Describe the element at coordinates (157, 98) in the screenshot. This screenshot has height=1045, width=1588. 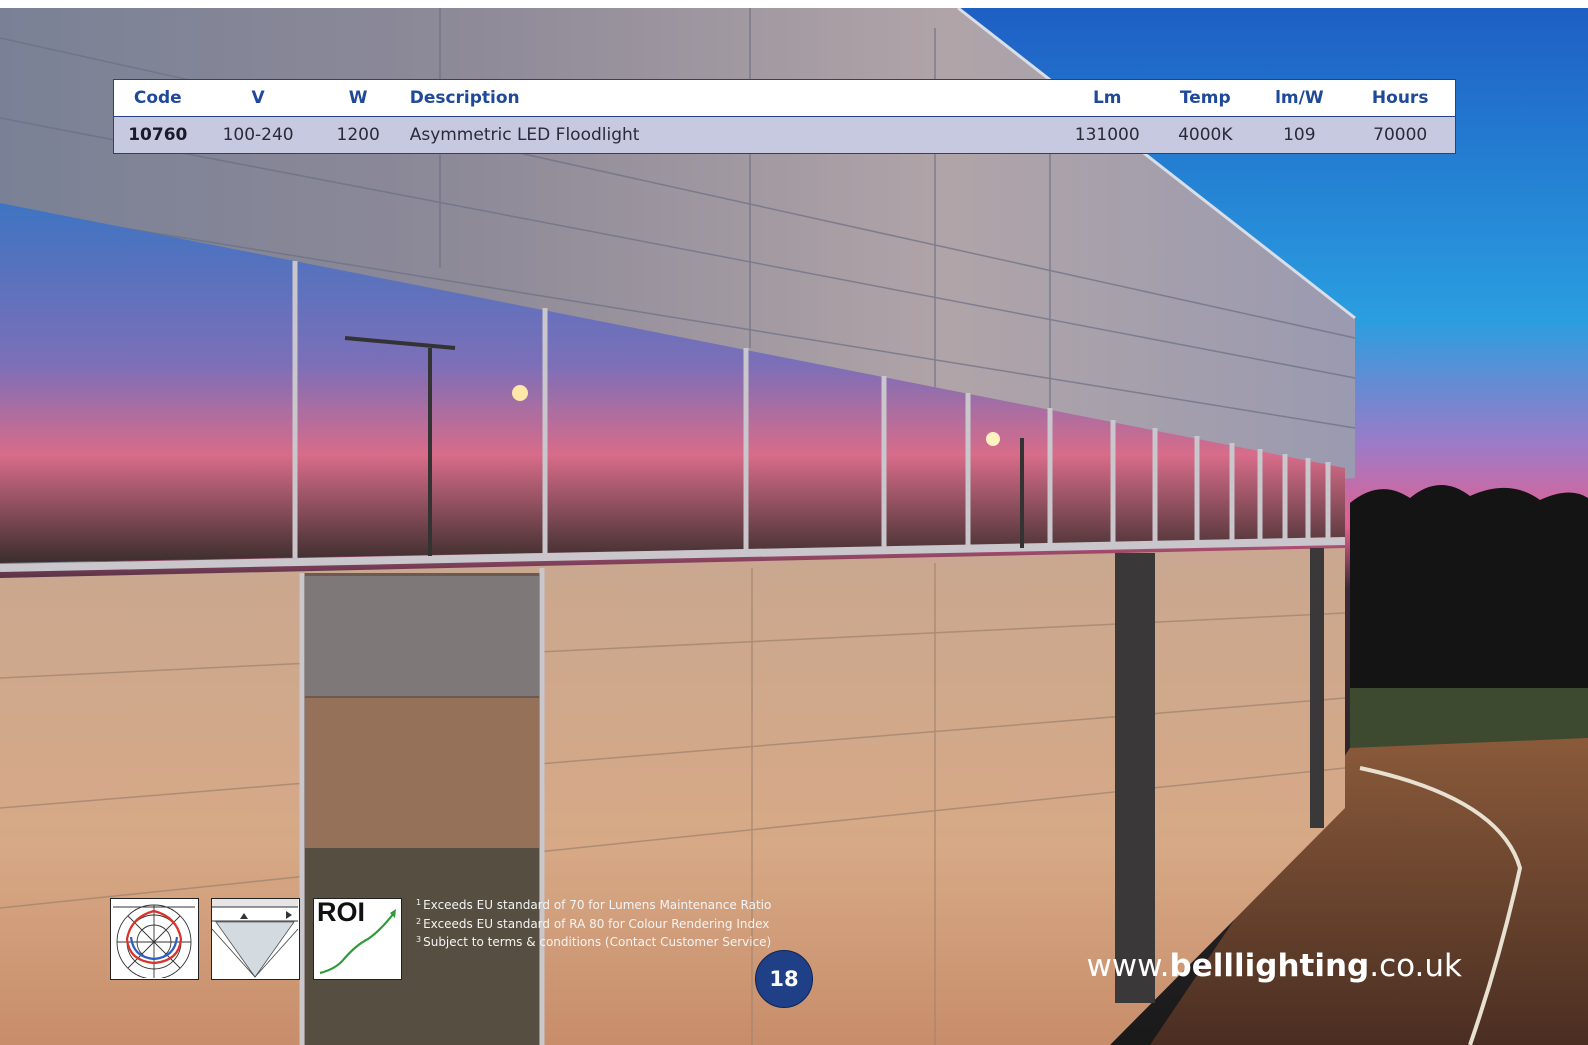
I see `header-code: Code` at that location.